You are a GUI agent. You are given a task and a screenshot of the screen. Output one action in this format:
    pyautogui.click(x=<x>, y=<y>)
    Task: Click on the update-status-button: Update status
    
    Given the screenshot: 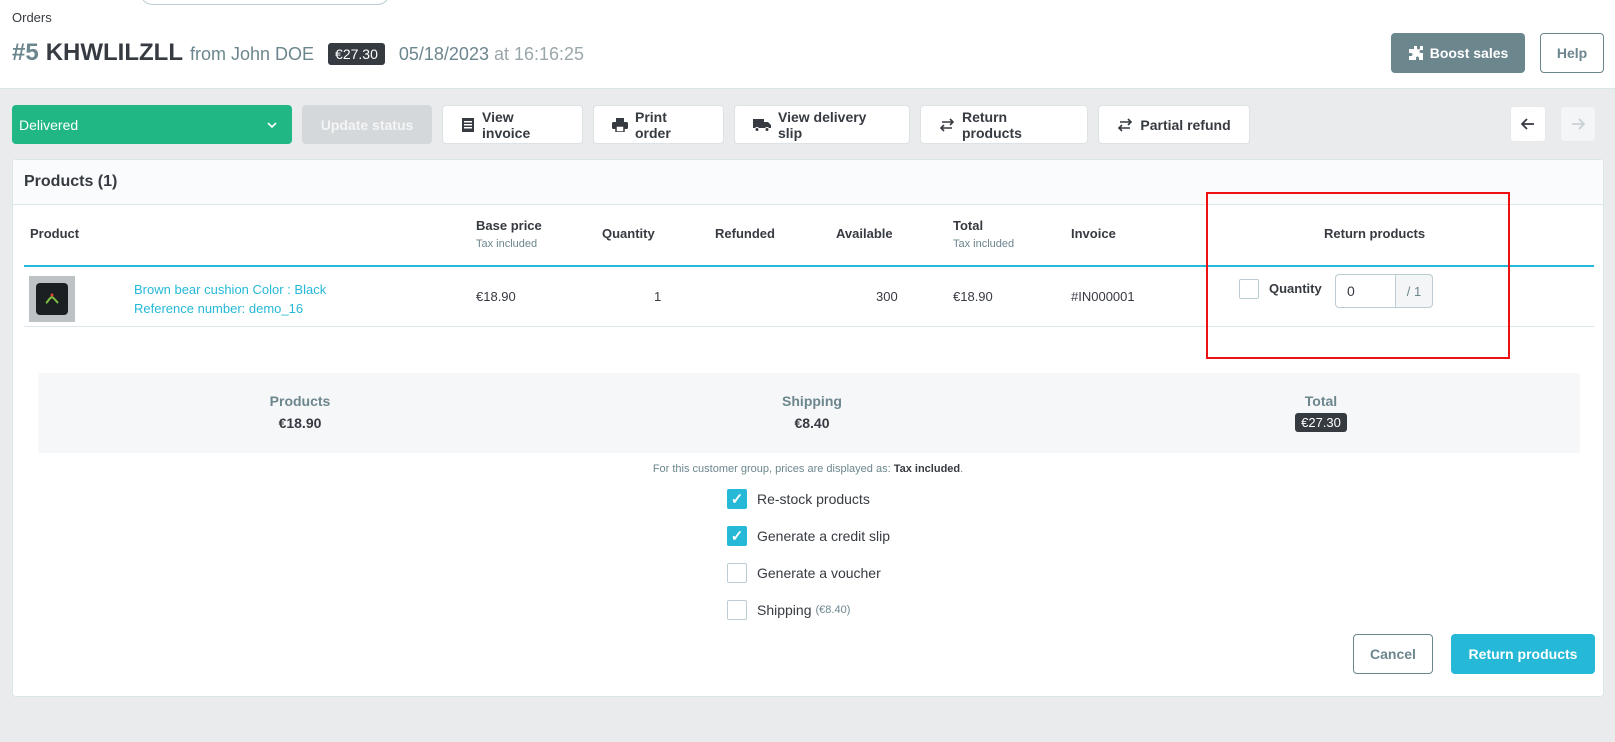 What is the action you would take?
    pyautogui.click(x=367, y=124)
    